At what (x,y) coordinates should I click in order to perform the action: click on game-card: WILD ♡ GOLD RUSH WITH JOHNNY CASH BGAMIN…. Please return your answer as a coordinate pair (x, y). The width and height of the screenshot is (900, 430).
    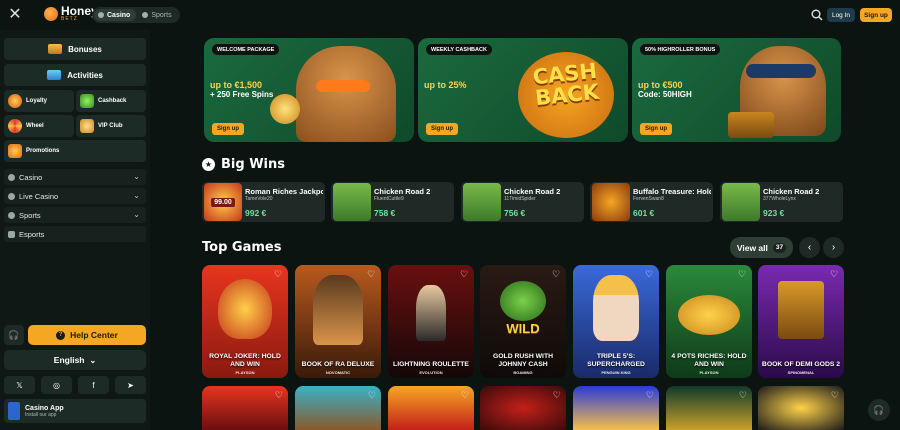
    Looking at the image, I should click on (523, 321).